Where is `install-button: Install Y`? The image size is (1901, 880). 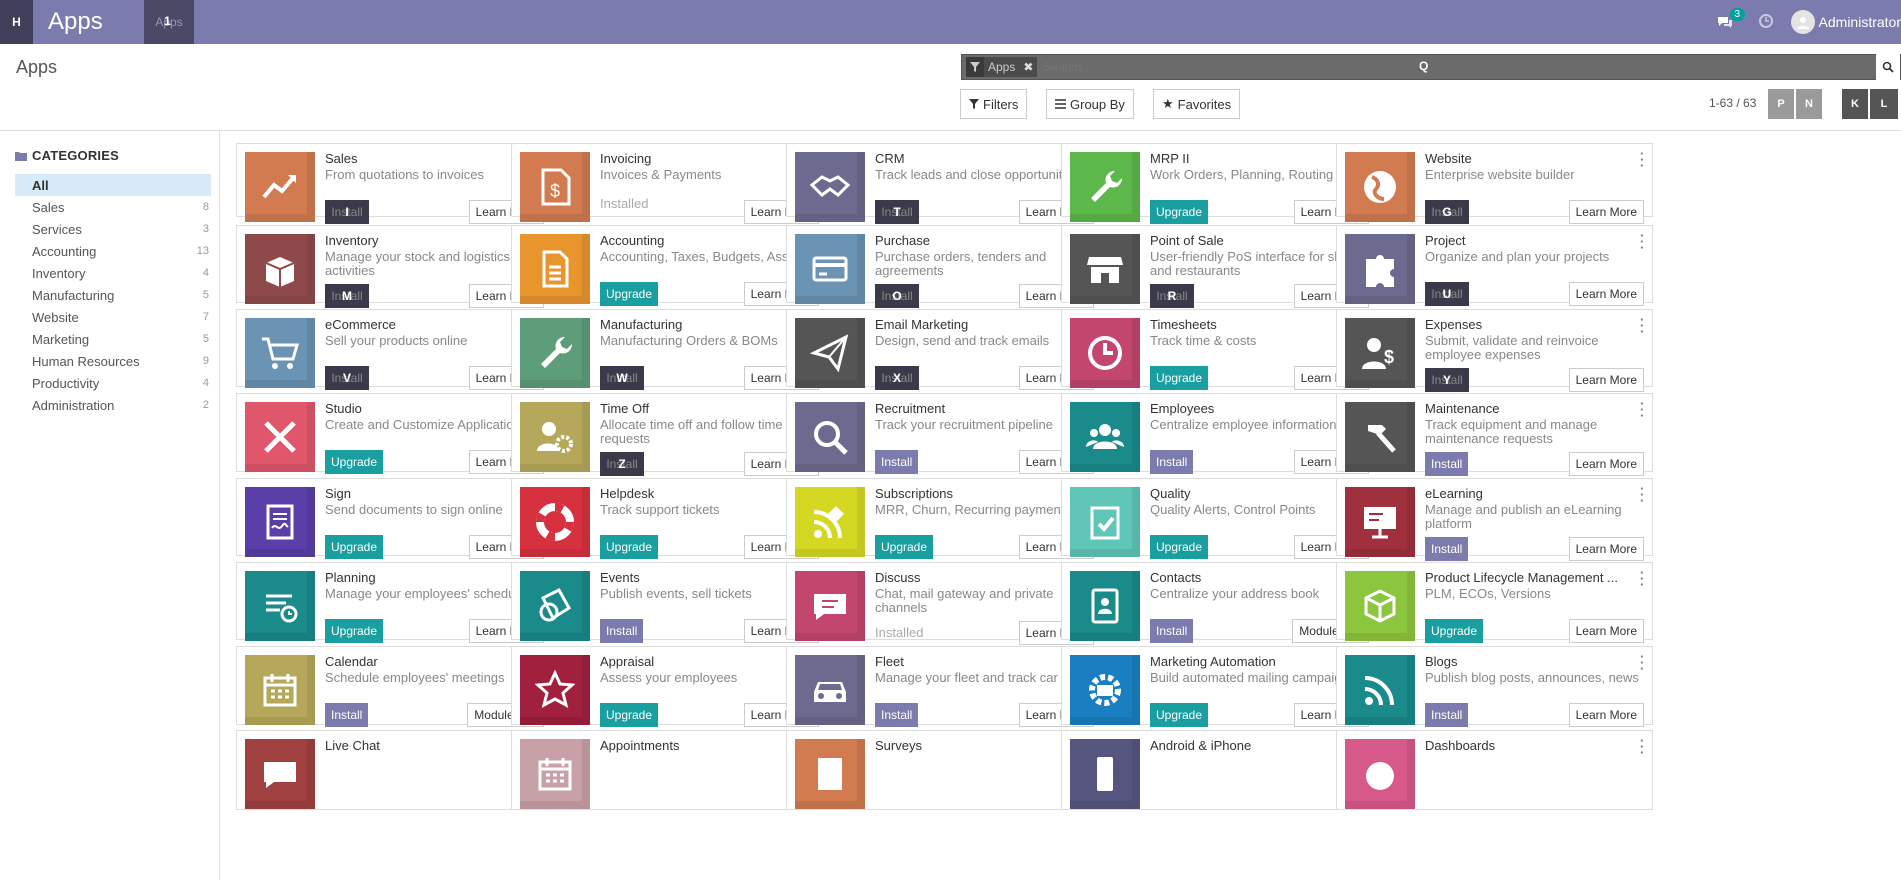
install-button: Install Y is located at coordinates (1447, 380).